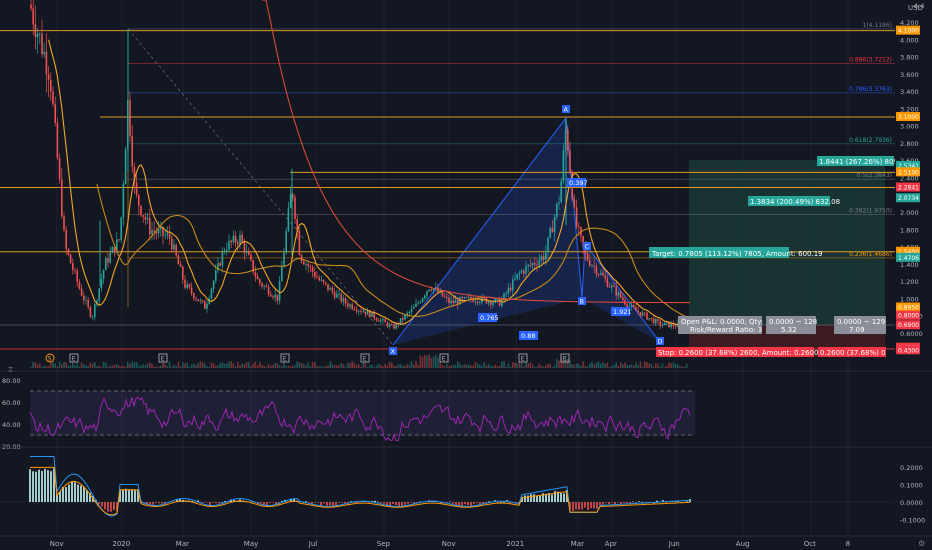 The width and height of the screenshot is (932, 550). What do you see at coordinates (921, 543) in the screenshot?
I see `settings-icon: ⚙` at bounding box center [921, 543].